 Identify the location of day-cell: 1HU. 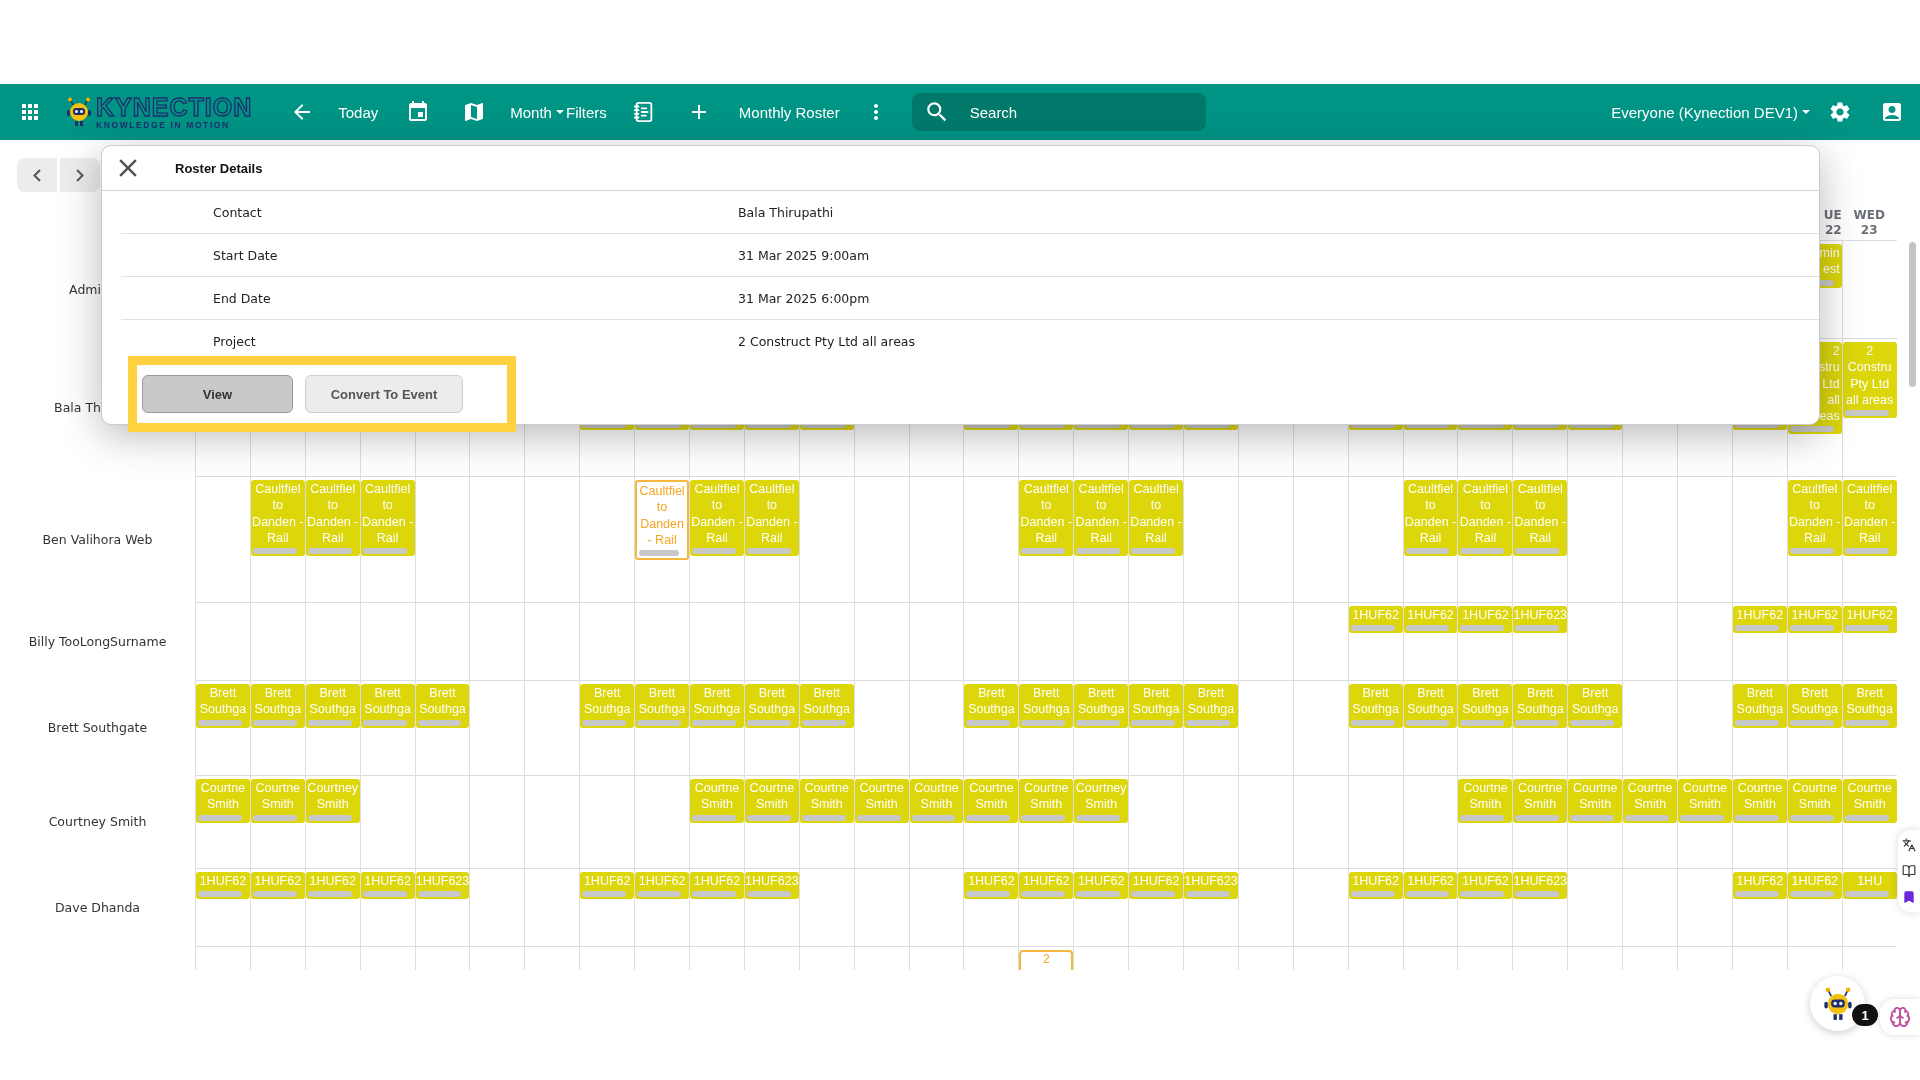
(1869, 907).